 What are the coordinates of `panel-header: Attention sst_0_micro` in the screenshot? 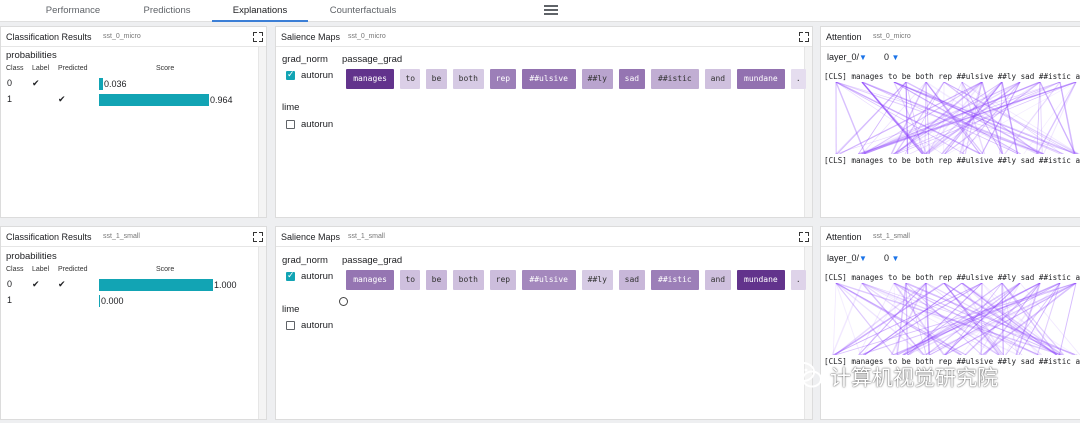 It's located at (950, 37).